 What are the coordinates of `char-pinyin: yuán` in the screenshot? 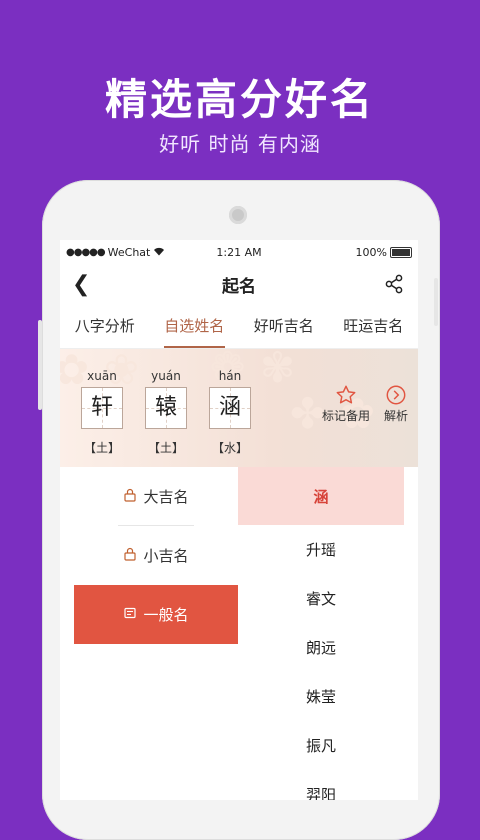 It's located at (166, 376).